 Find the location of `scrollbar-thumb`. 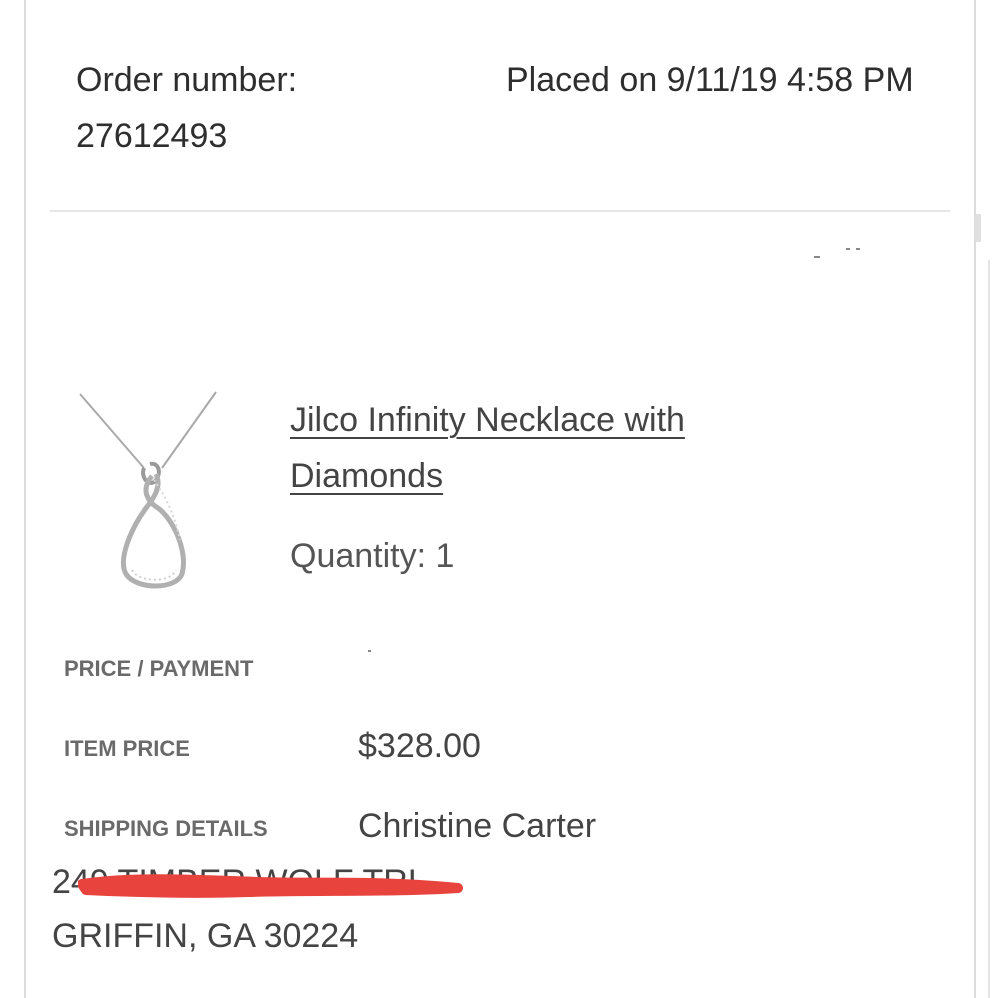

scrollbar-thumb is located at coordinates (978, 228).